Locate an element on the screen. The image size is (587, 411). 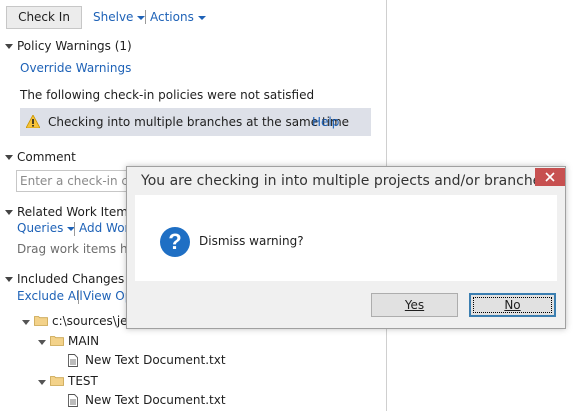
queries-menu: Queries is located at coordinates (46, 228).